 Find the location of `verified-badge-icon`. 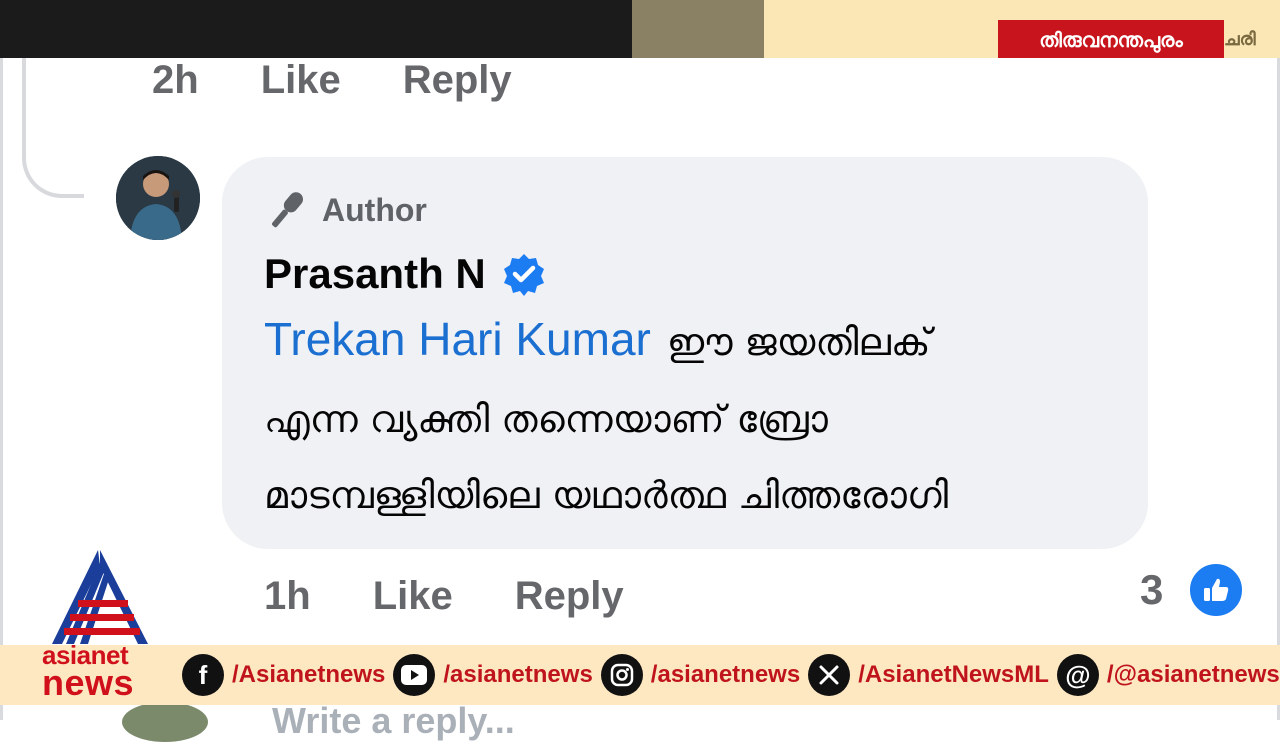

verified-badge-icon is located at coordinates (523, 275).